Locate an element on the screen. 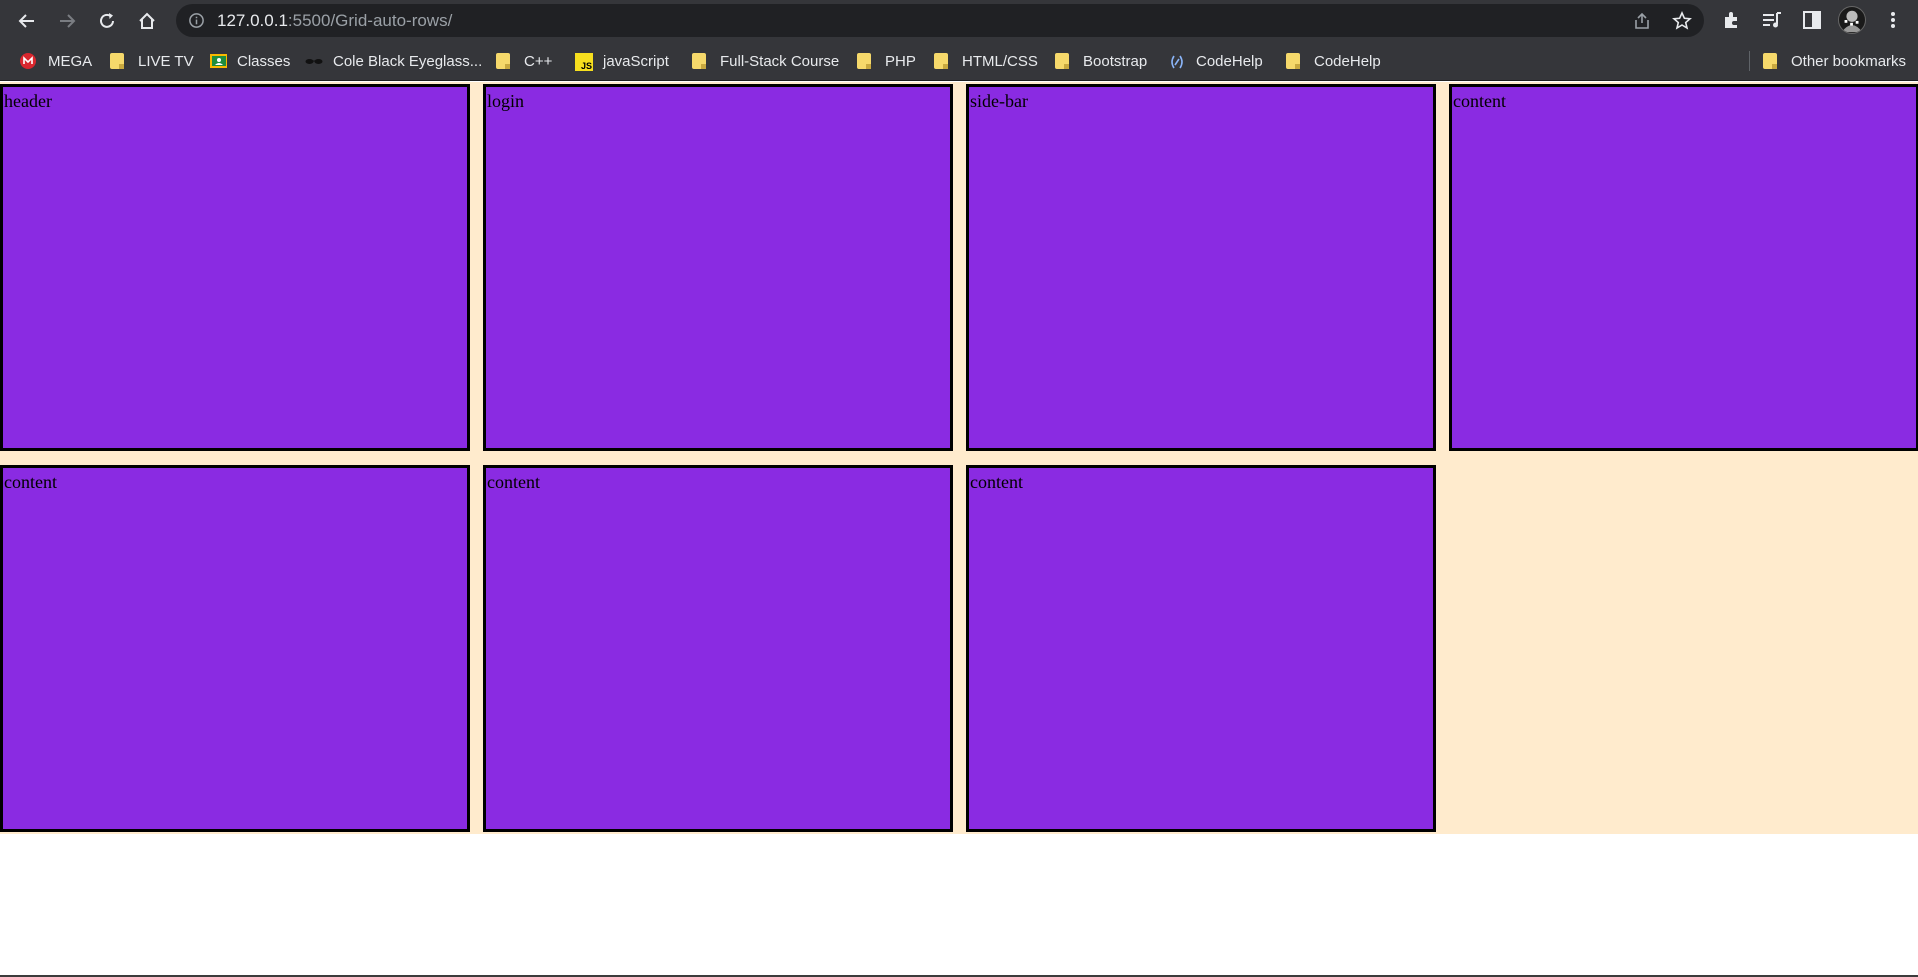 Image resolution: width=1918 pixels, height=977 pixels. bookmark-label: HTML/CSS is located at coordinates (1000, 61).